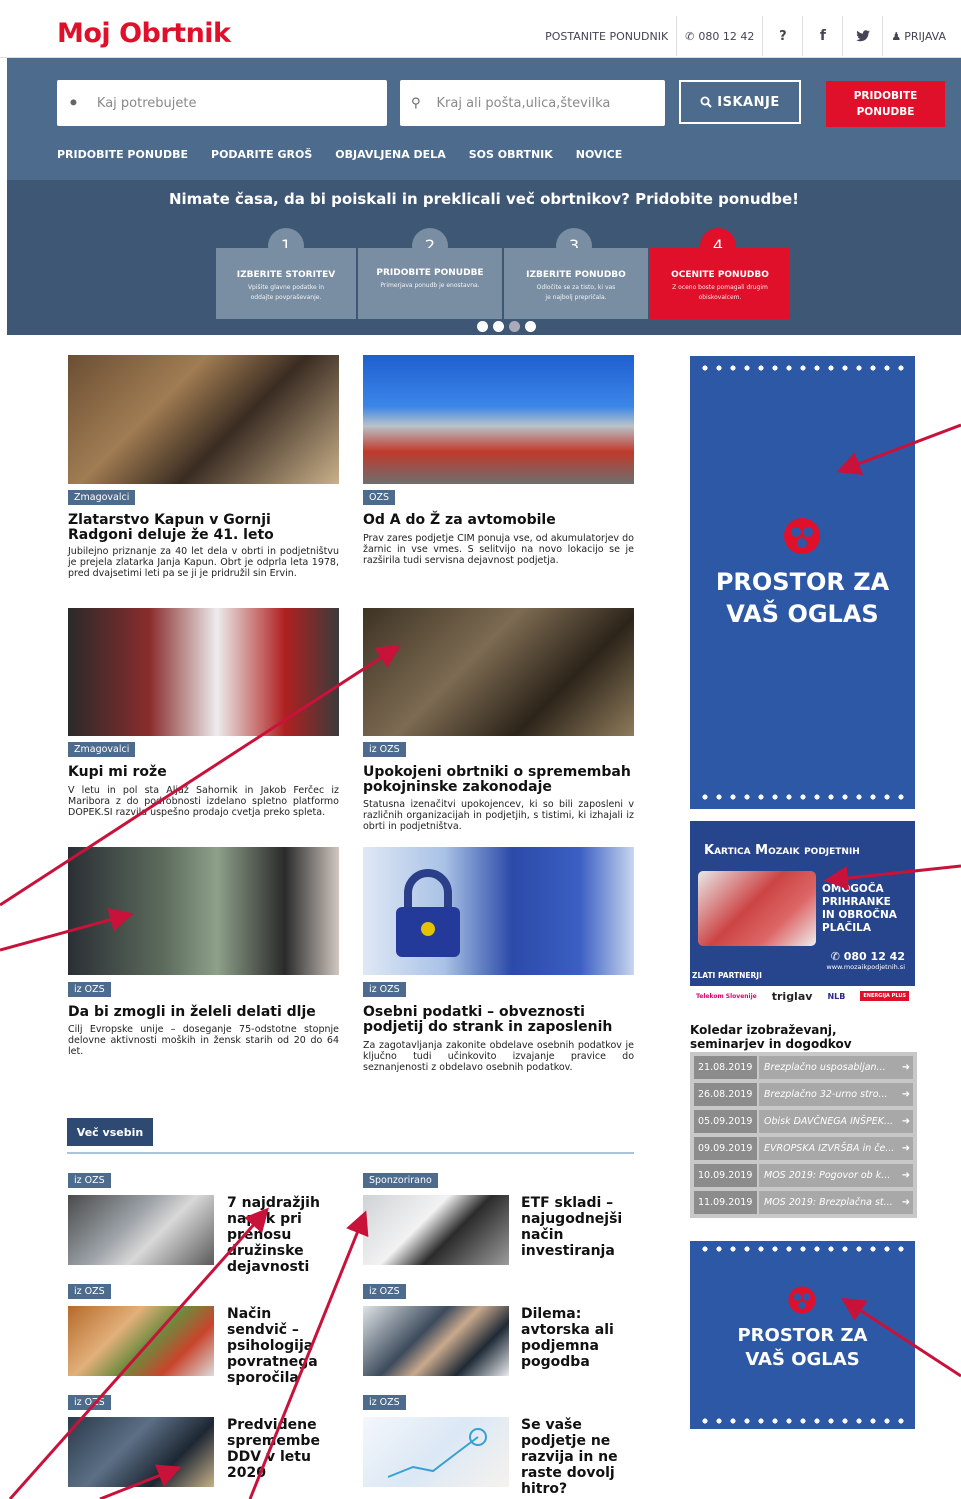 This screenshot has width=961, height=1499. I want to click on partner-energija: ENERGIJA PLUS, so click(884, 996).